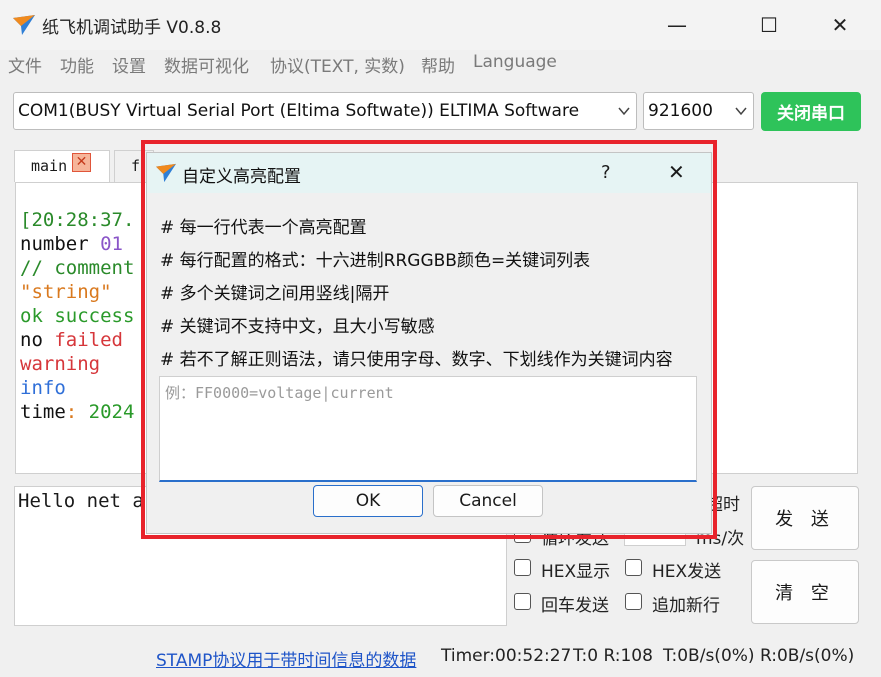 This screenshot has width=881, height=677. Describe the element at coordinates (66, 292) in the screenshot. I see `log-line: "string"` at that location.